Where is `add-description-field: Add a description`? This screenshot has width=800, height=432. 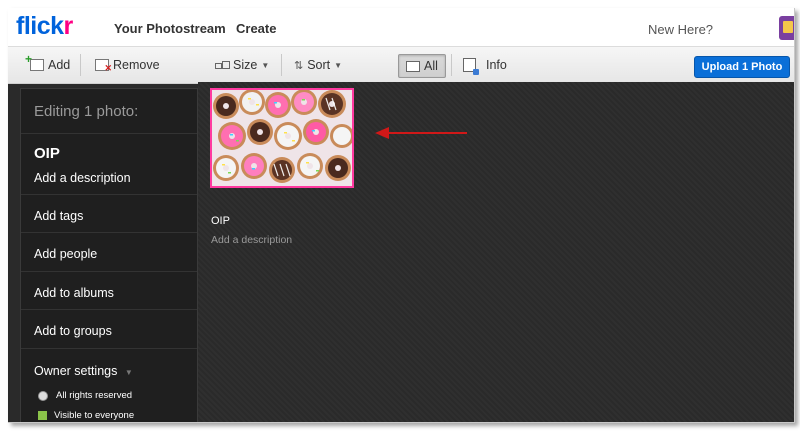 add-description-field: Add a description is located at coordinates (82, 178).